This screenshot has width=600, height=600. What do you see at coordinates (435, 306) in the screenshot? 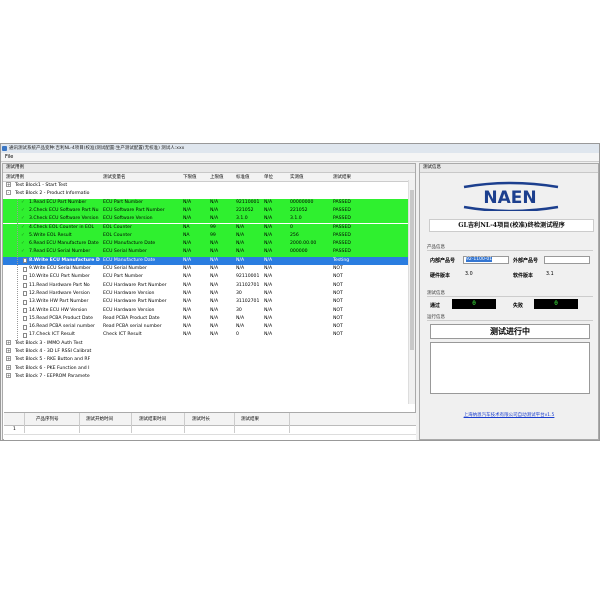
I see `pass-count-label: 通过` at bounding box center [435, 306].